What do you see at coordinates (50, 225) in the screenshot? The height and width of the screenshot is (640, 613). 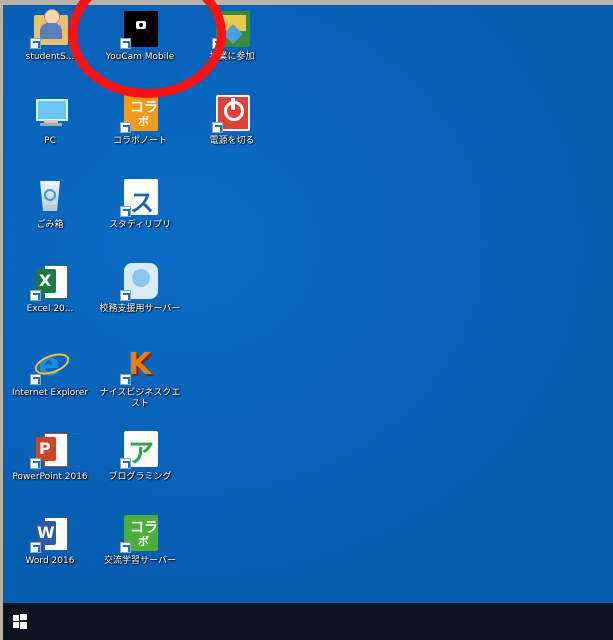 I see `icon-label: ごみ箱` at bounding box center [50, 225].